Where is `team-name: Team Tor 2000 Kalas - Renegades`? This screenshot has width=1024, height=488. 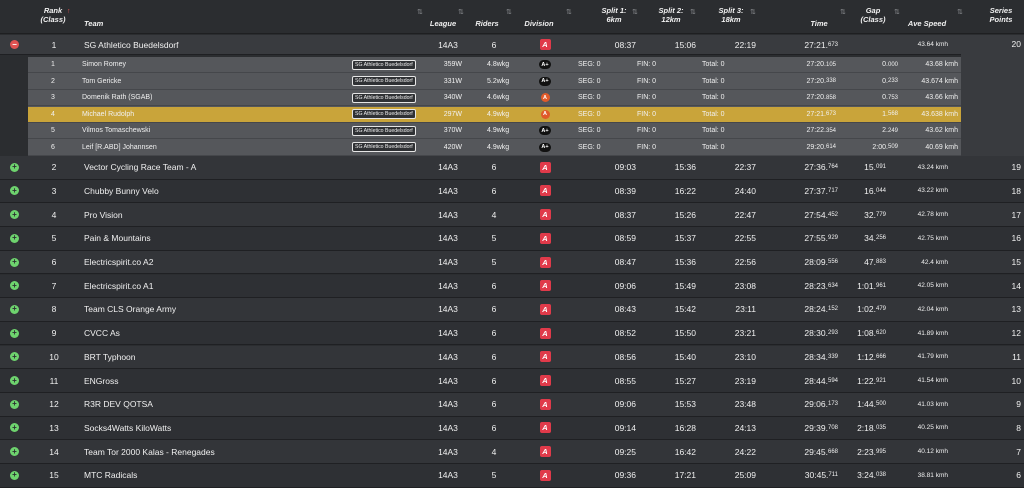
team-name: Team Tor 2000 Kalas - Renegades is located at coordinates (234, 451).